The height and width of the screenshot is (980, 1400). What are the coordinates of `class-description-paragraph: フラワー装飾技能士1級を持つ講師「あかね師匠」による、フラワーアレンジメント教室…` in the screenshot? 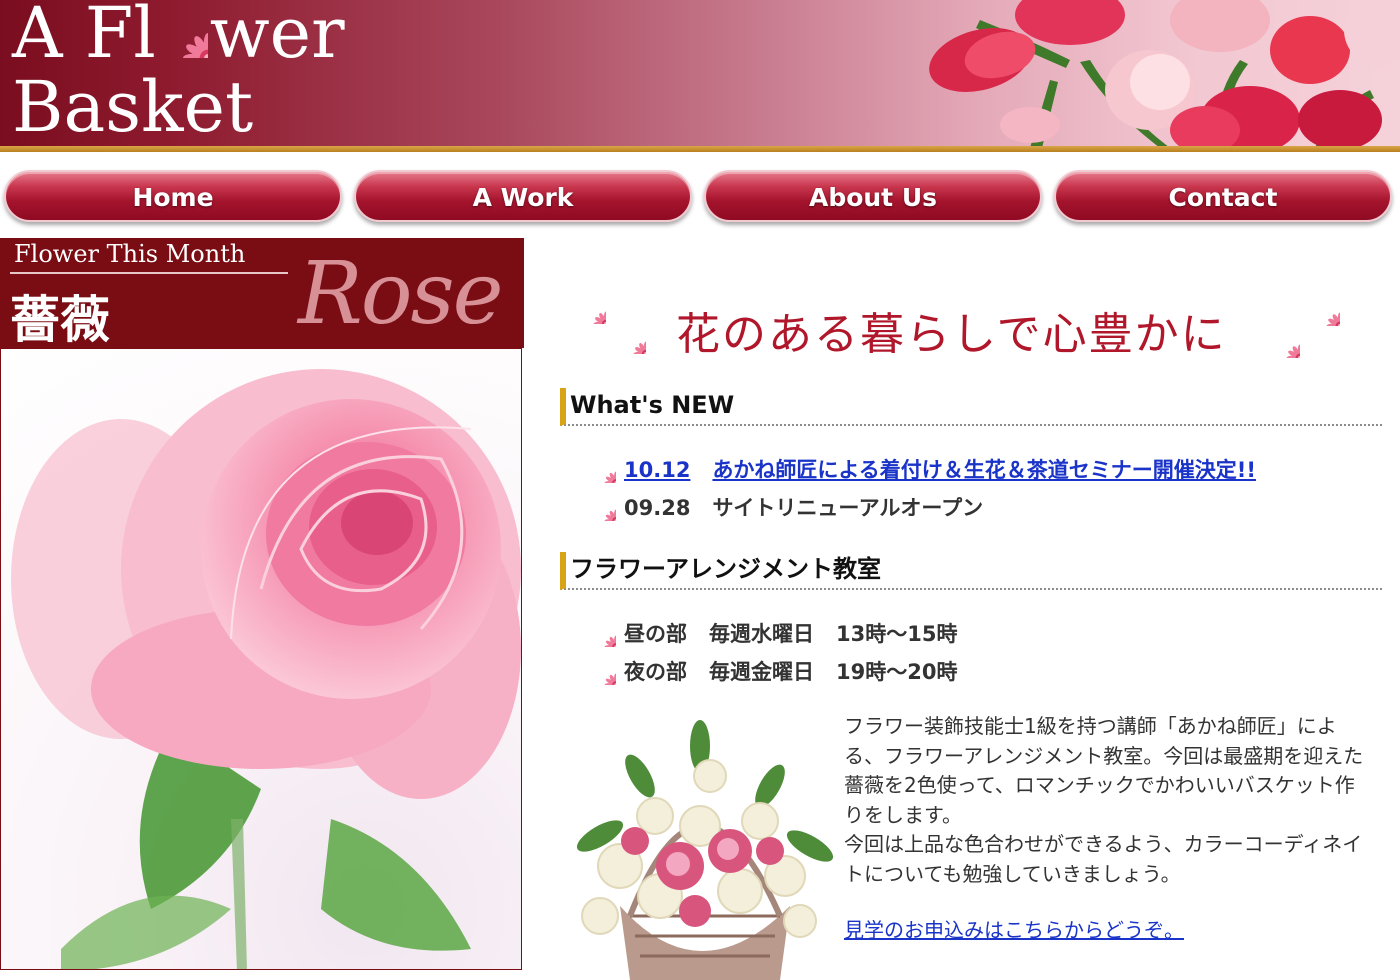 It's located at (1104, 770).